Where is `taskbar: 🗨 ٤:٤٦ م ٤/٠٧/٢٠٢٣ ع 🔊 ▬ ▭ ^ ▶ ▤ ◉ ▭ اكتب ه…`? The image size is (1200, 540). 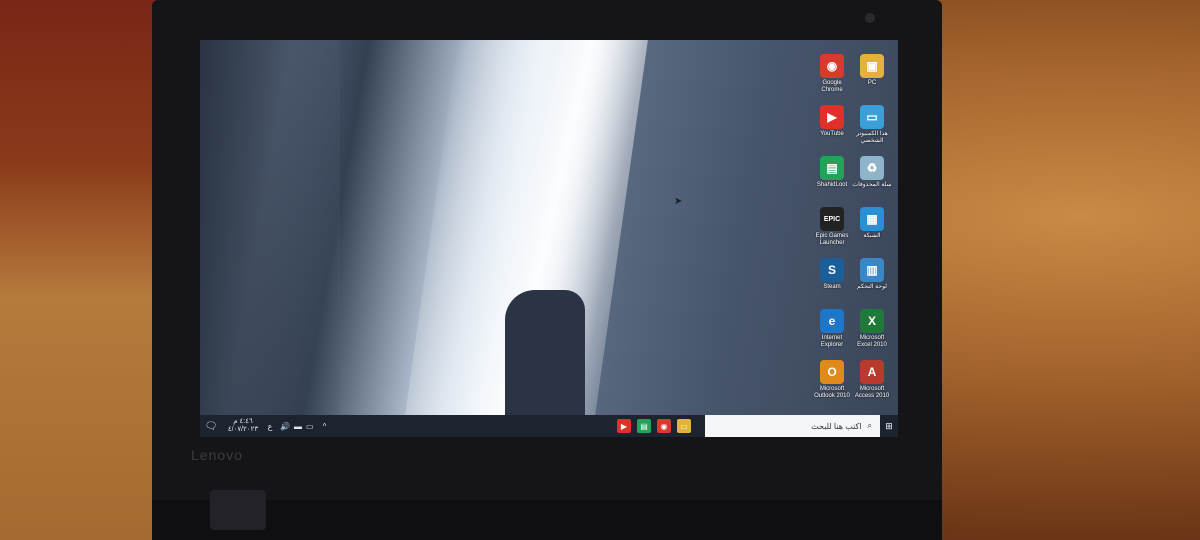
taskbar: 🗨 ٤:٤٦ م ٤/٠٧/٢٠٢٣ ع 🔊 ▬ ▭ ^ ▶ ▤ ◉ ▭ اكتب ه… is located at coordinates (549, 426).